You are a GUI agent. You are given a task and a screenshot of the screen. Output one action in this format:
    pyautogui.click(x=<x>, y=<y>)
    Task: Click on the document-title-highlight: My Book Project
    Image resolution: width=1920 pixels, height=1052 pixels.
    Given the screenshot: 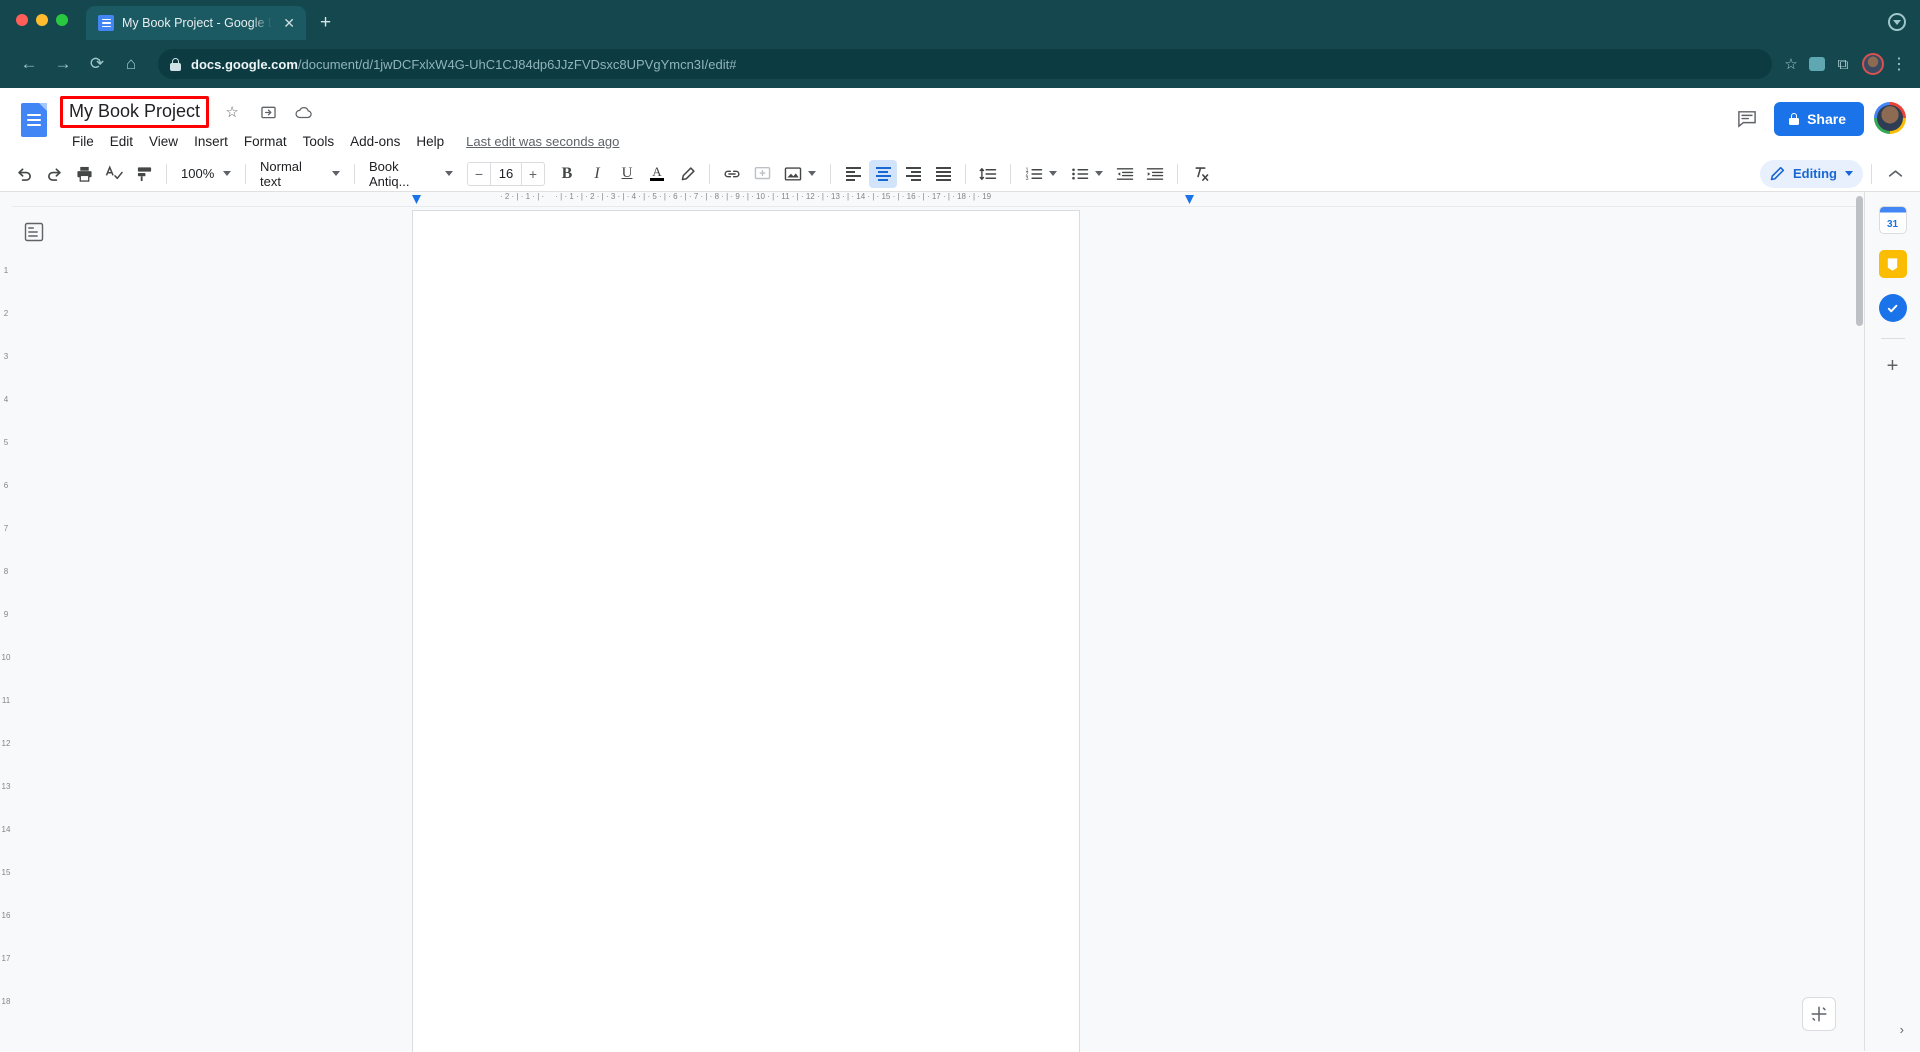 What is the action you would take?
    pyautogui.click(x=135, y=112)
    